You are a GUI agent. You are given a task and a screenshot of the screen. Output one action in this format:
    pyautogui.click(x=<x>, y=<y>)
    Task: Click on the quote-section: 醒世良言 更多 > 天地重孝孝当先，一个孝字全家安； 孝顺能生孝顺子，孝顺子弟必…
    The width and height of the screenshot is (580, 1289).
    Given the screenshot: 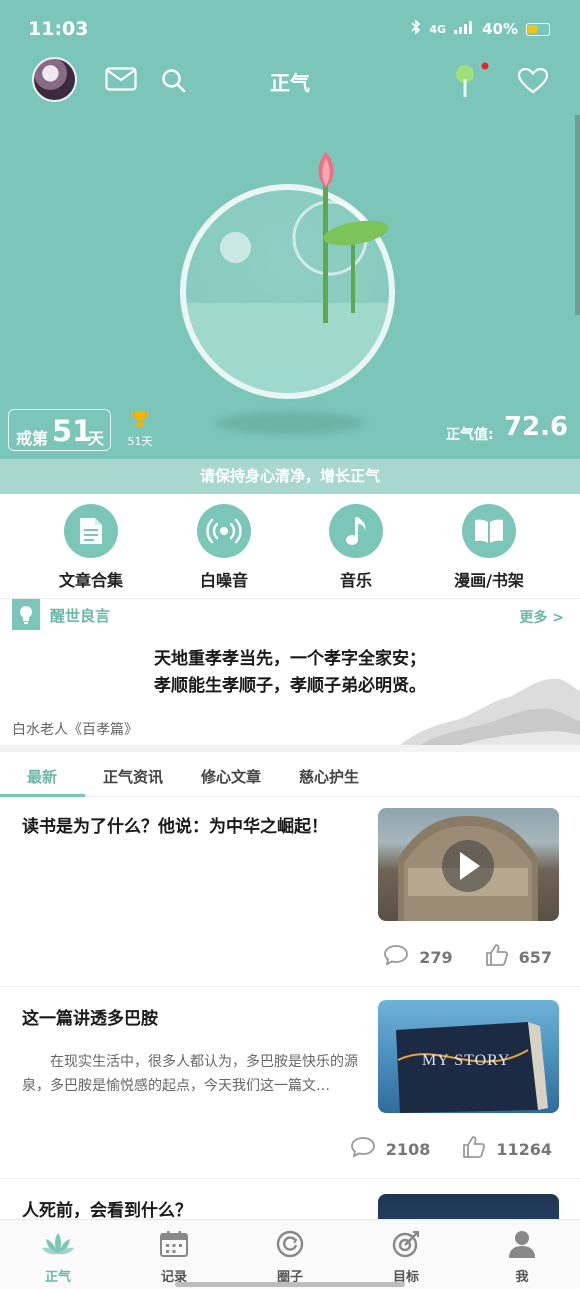 What is the action you would take?
    pyautogui.click(x=290, y=672)
    